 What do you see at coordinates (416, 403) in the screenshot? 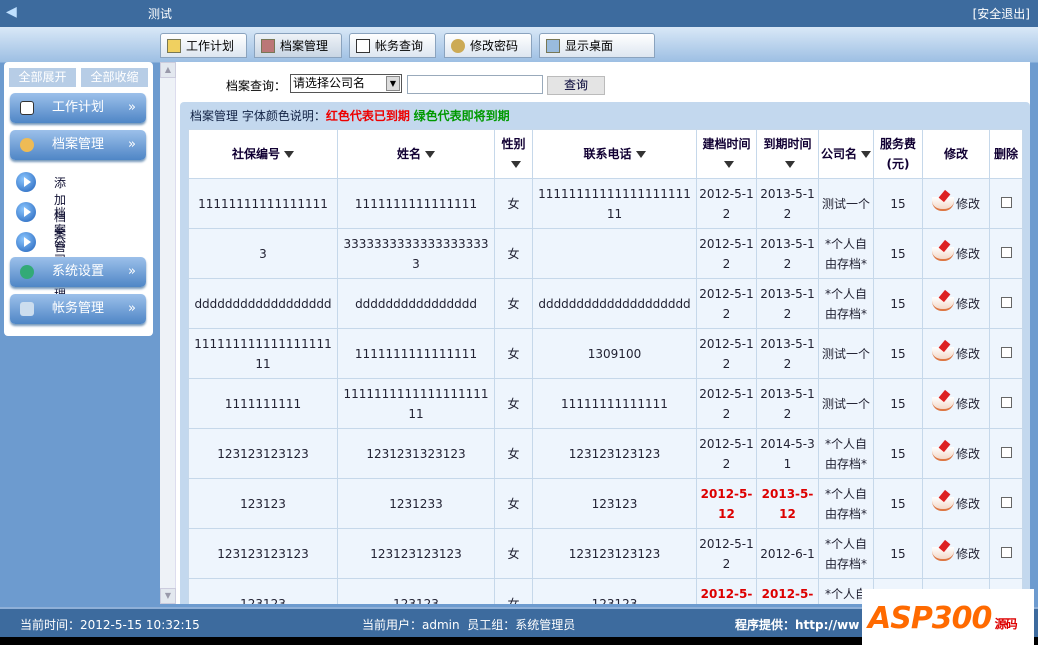
I see `table-cell: 111111111111111111111` at bounding box center [416, 403].